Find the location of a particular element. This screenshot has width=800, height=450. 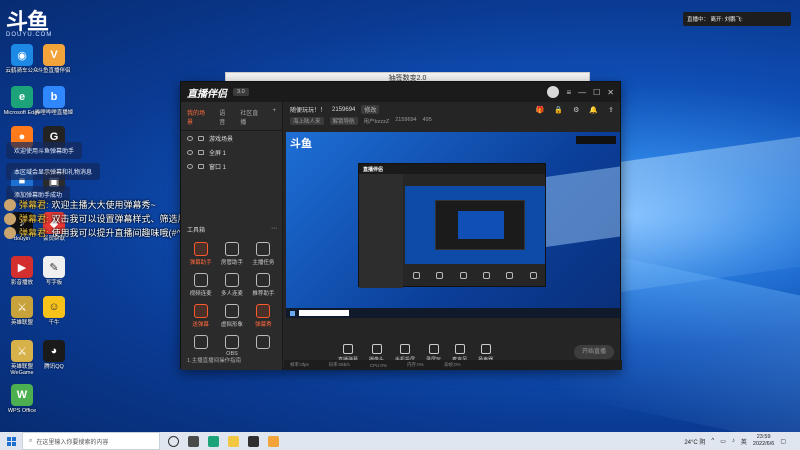

scene-tab: 语音 is located at coordinates (224, 117).